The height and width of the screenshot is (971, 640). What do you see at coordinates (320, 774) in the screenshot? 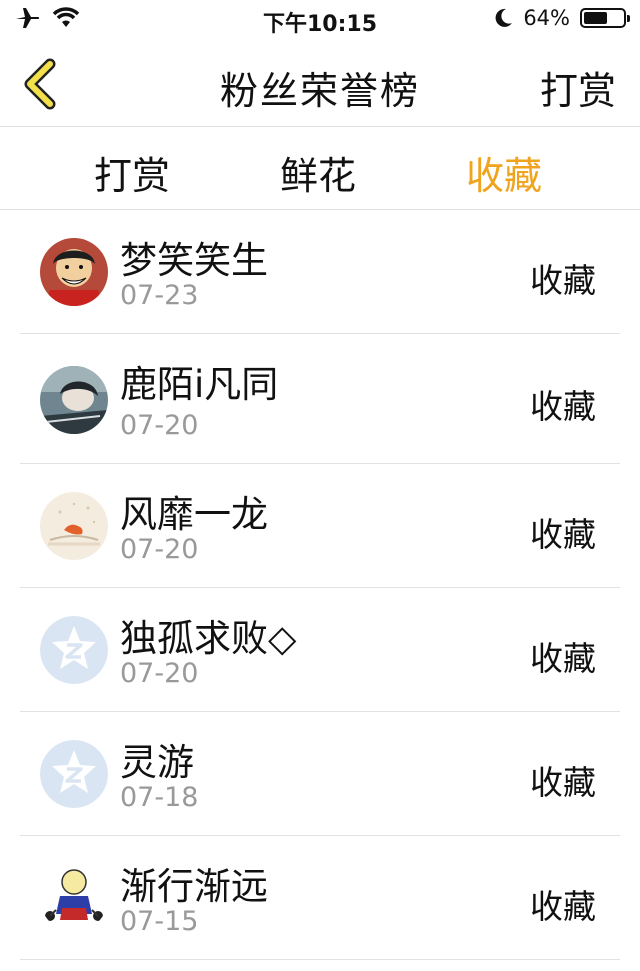
I see `list-item: 灵游 07-18 收藏` at bounding box center [320, 774].